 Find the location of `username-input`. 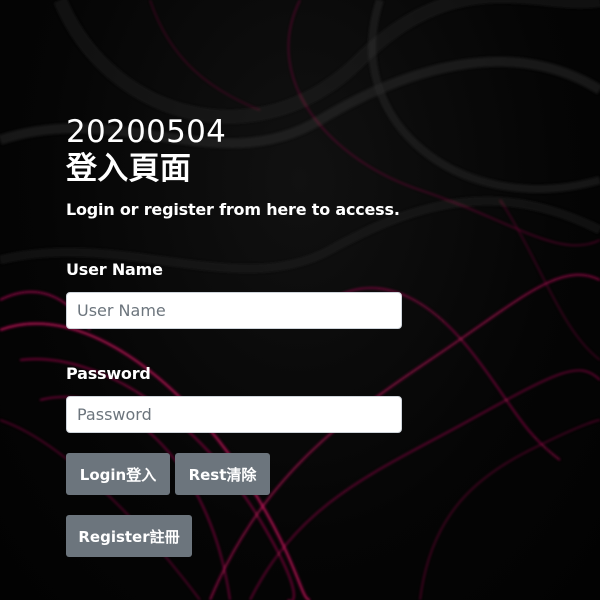

username-input is located at coordinates (234, 310).